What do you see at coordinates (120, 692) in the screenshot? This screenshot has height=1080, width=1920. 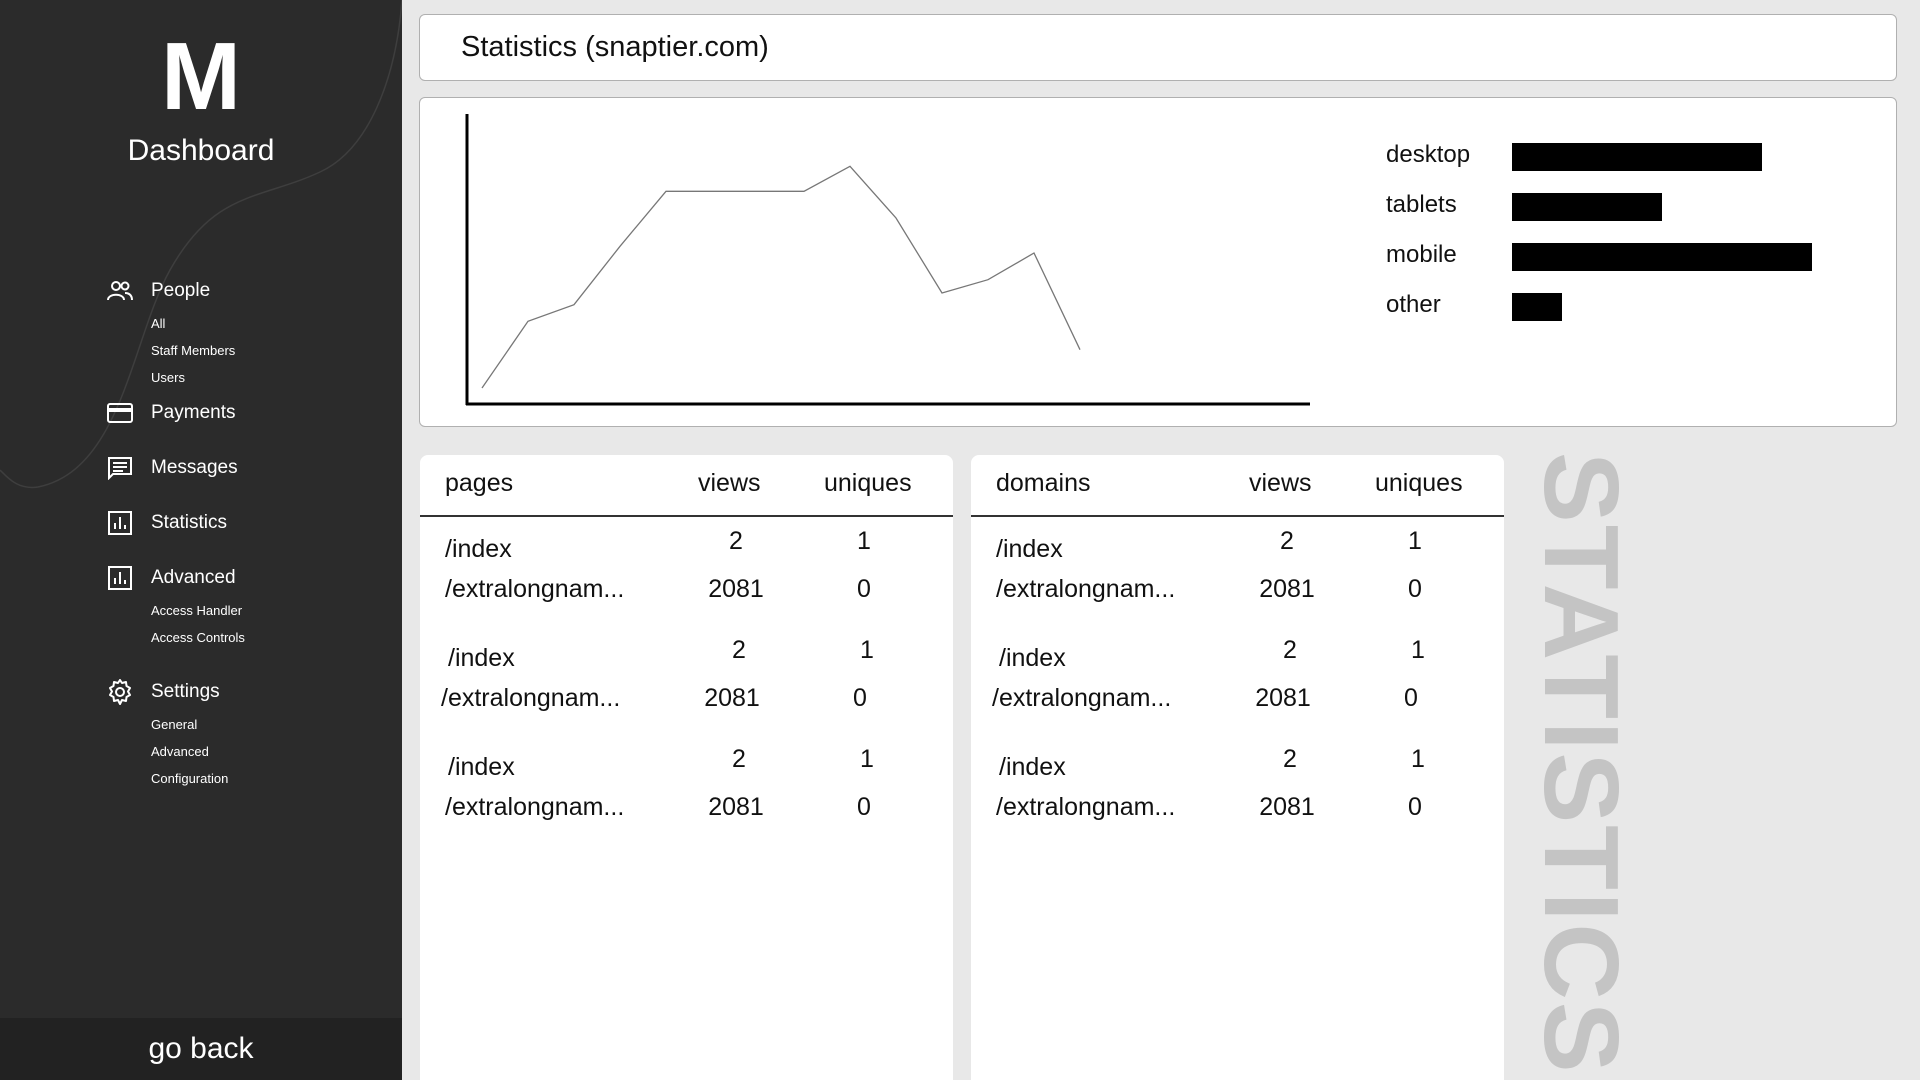 I see `gear-icon` at bounding box center [120, 692].